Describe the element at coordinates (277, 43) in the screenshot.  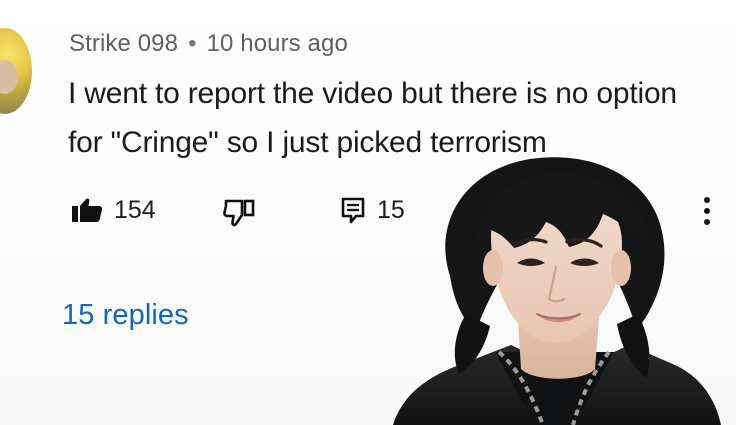
I see `comment-time: 10 hours ago` at that location.